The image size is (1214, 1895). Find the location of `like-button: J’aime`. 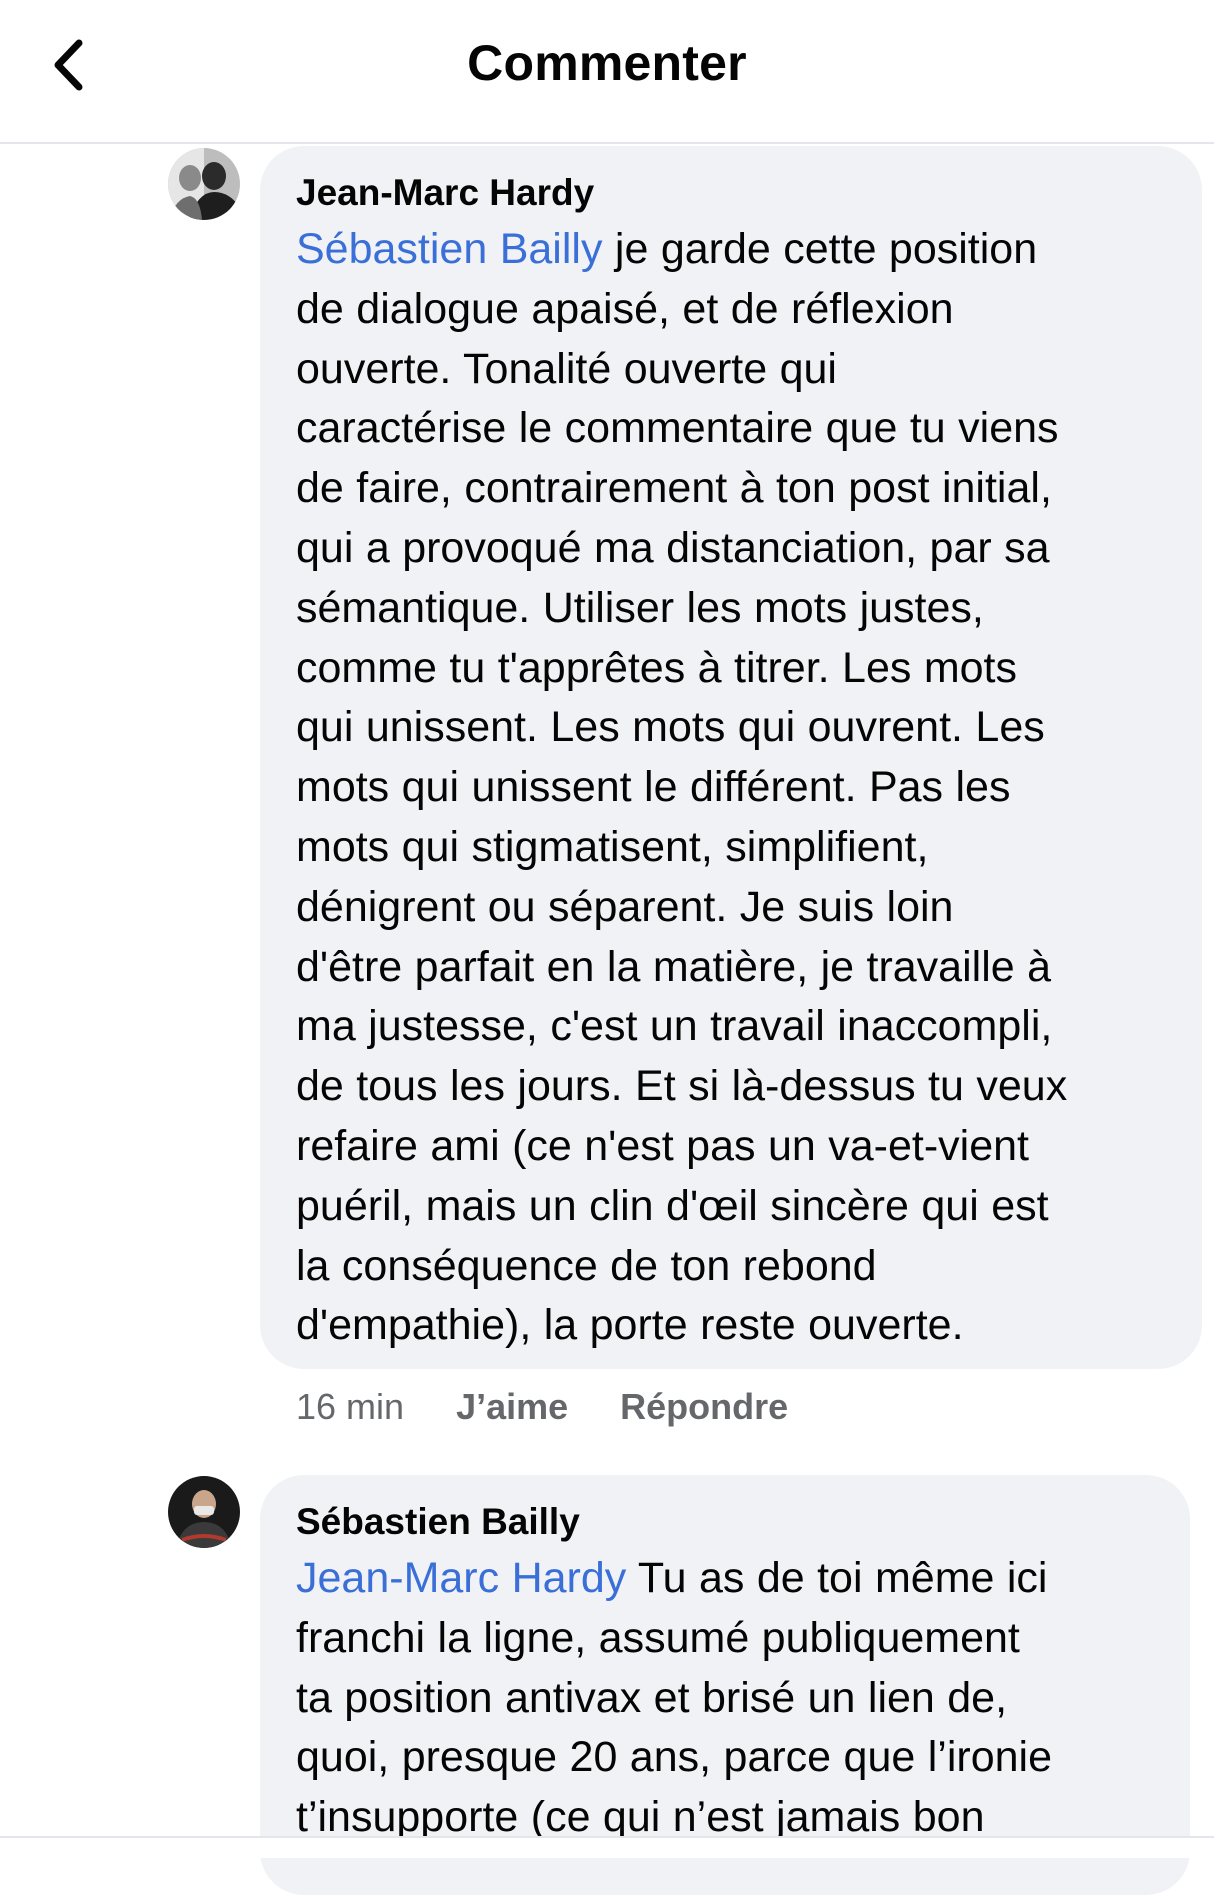

like-button: J’aime is located at coordinates (512, 1407).